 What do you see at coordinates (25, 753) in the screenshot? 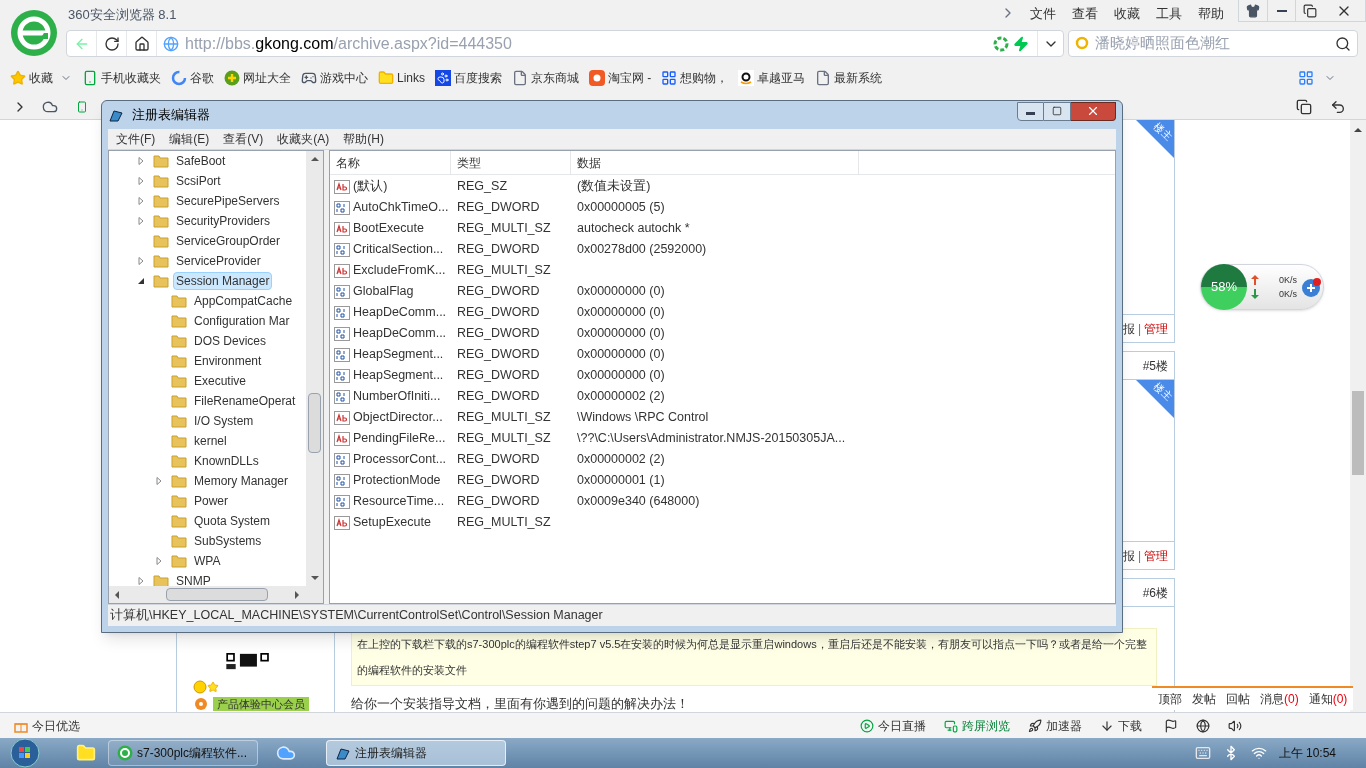
I see `start-button` at bounding box center [25, 753].